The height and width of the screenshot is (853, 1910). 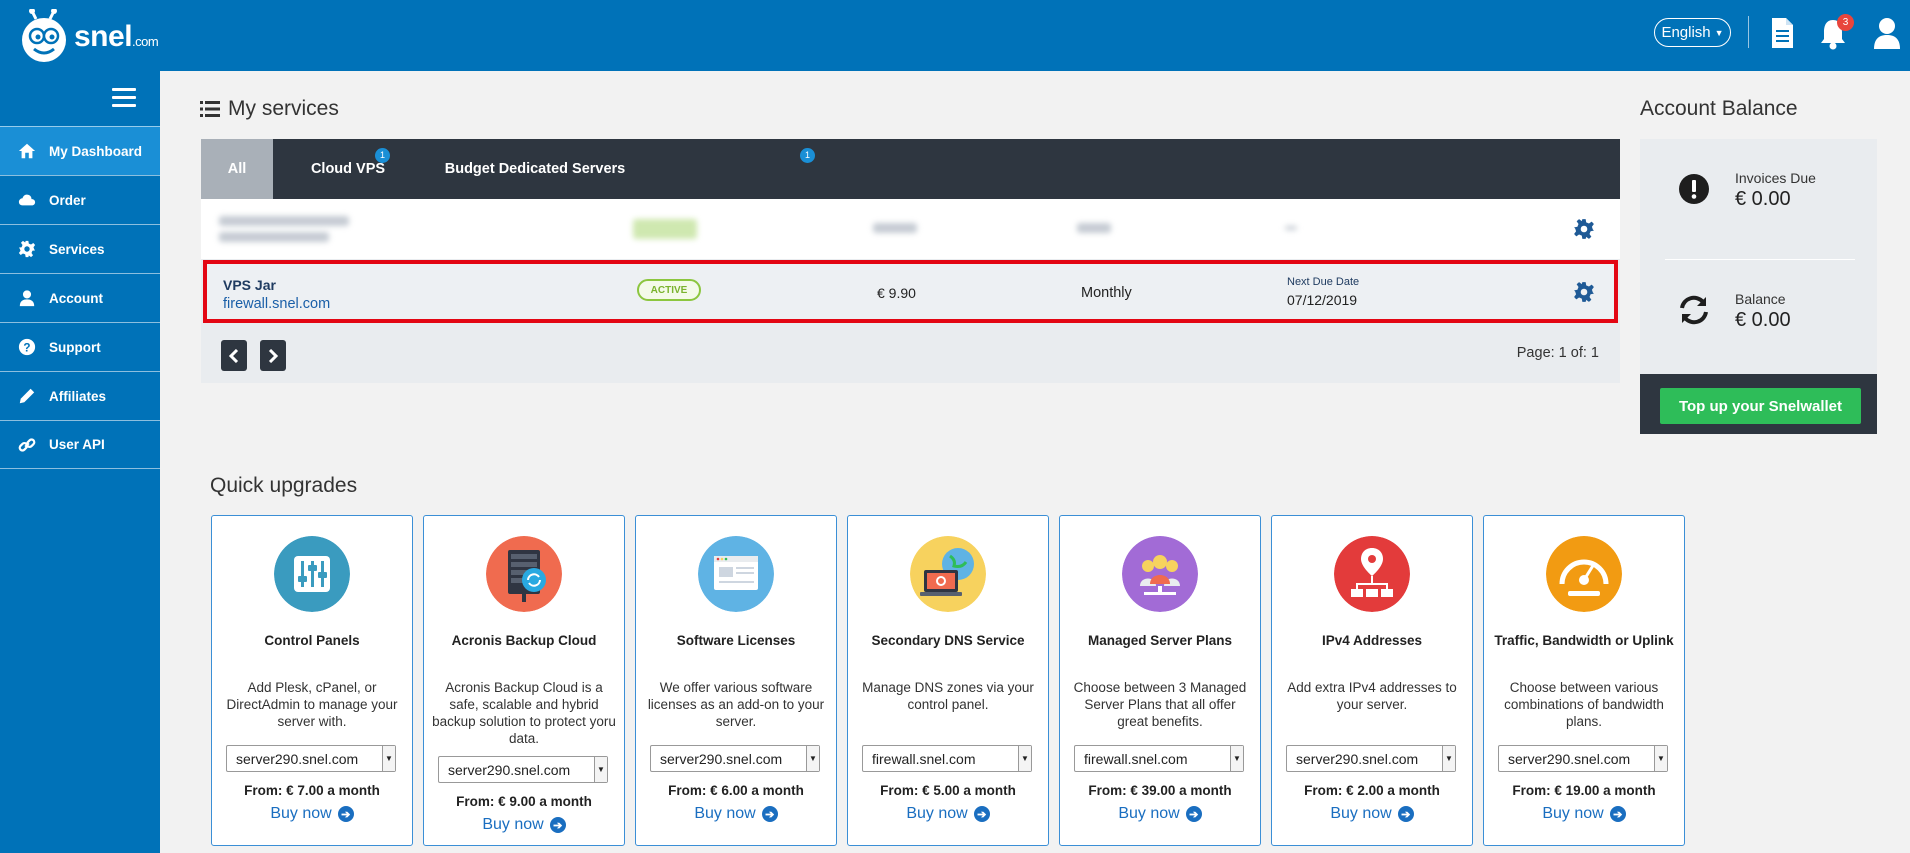 I want to click on team-people-icon, so click(x=1160, y=574).